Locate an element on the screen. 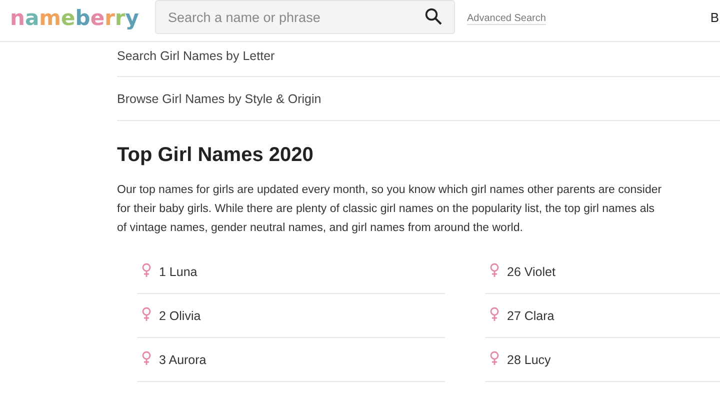 This screenshot has height=400, width=720. intro-paragraph: Our top names for girls are updated every month, so you know which girl names other parents are consider for their baby girls. While there are plenty of classic girl names on the popularity list, the top girl names als of vintage names, gender neutral names, and girl names from around the world. is located at coordinates (390, 209).